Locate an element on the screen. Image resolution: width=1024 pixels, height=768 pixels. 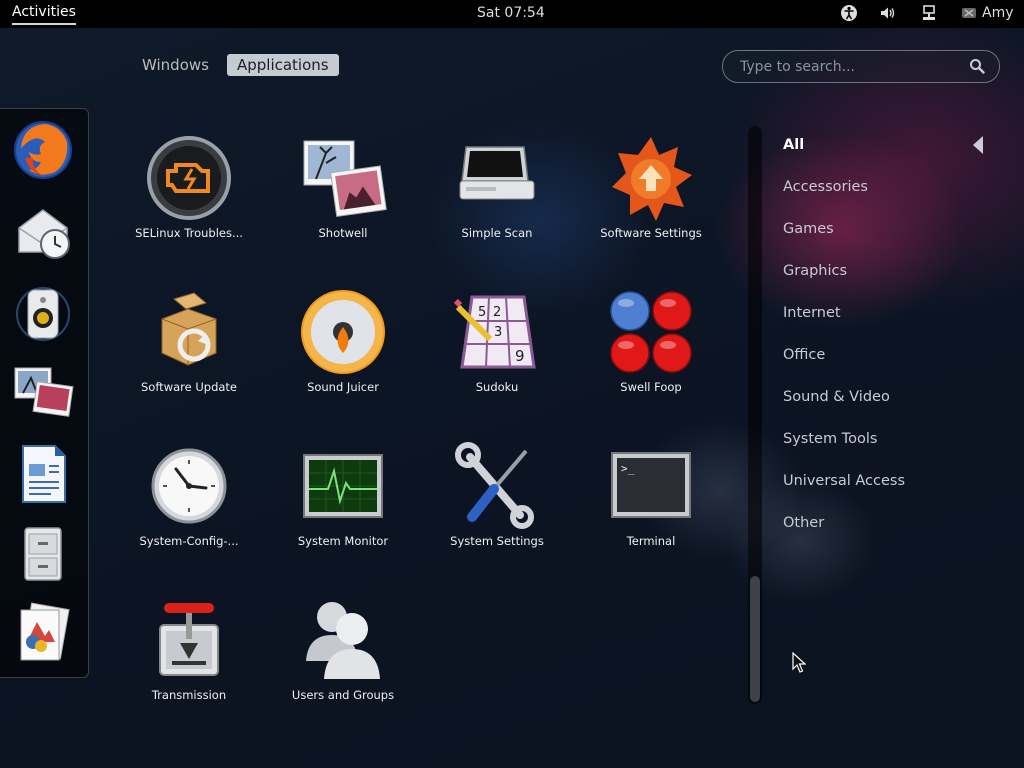
app-label: Simple Scan is located at coordinates (497, 233).